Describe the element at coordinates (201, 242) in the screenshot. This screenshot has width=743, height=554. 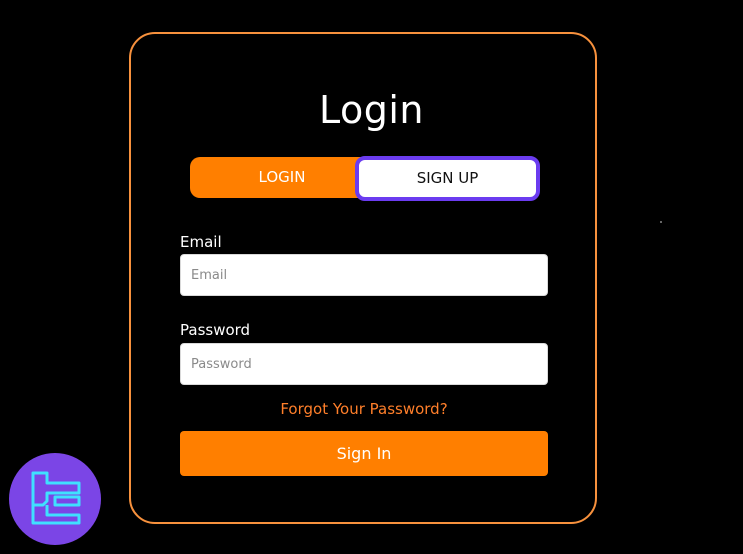
I see `email-label: Email` at that location.